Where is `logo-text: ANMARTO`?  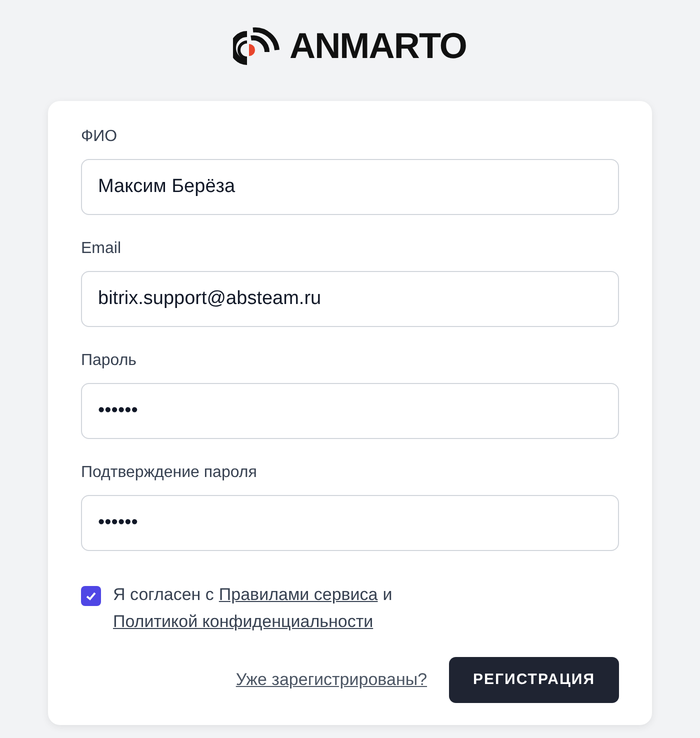
logo-text: ANMARTO is located at coordinates (378, 46).